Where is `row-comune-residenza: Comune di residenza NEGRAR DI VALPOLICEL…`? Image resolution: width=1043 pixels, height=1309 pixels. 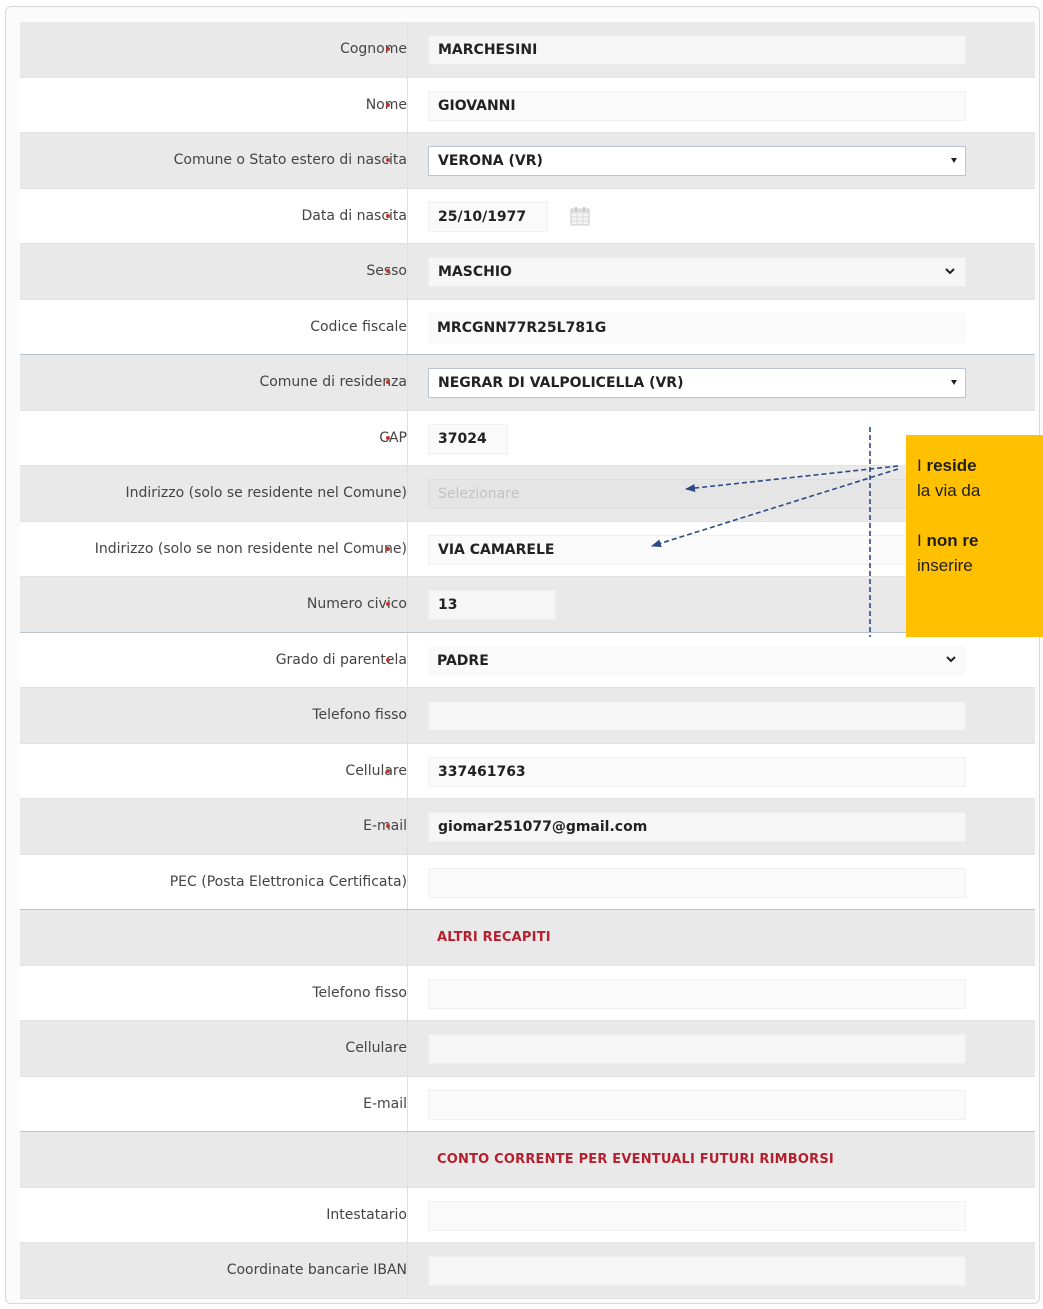
row-comune-residenza: Comune di residenza NEGRAR DI VALPOLICEL… is located at coordinates (527, 383).